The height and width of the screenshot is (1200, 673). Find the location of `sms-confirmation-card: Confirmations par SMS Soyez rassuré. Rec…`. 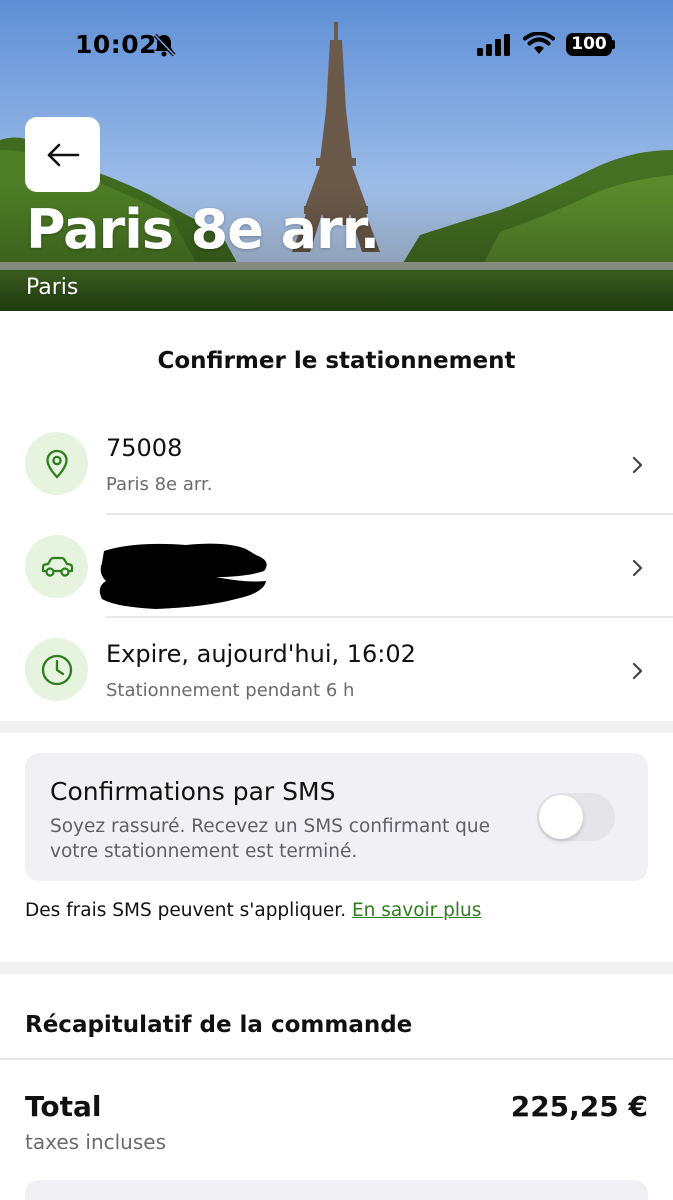

sms-confirmation-card: Confirmations par SMS Soyez rassuré. Rec… is located at coordinates (336, 817).